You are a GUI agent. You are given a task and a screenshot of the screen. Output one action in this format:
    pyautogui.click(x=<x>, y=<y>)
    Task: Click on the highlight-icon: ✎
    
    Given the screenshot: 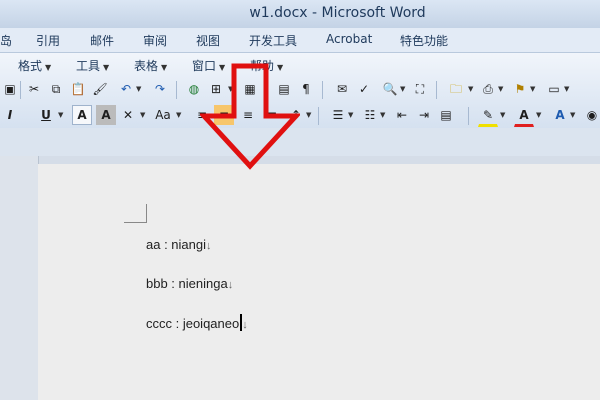 What is the action you would take?
    pyautogui.click(x=488, y=116)
    